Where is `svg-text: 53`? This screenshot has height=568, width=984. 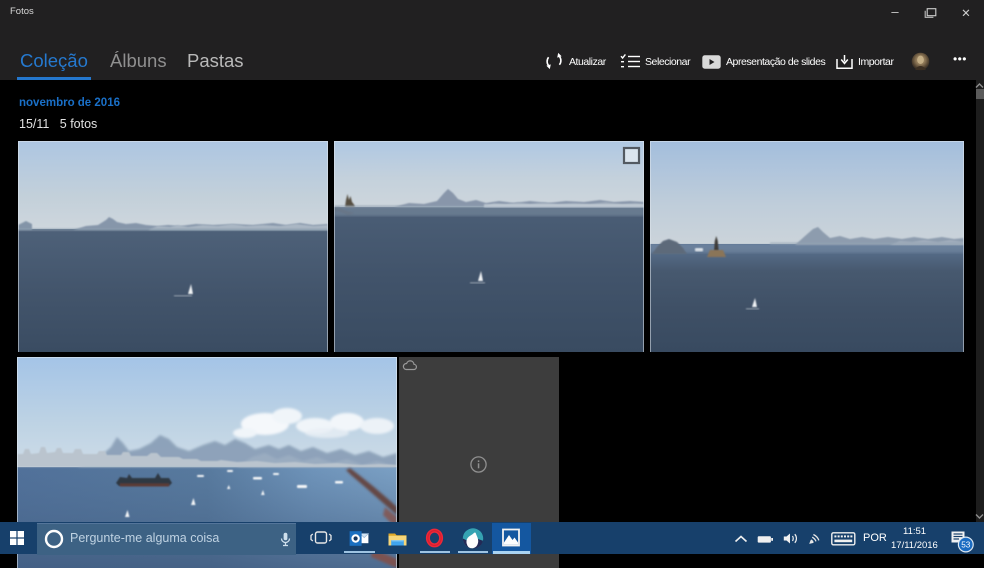
svg-text: 53 is located at coordinates (966, 544).